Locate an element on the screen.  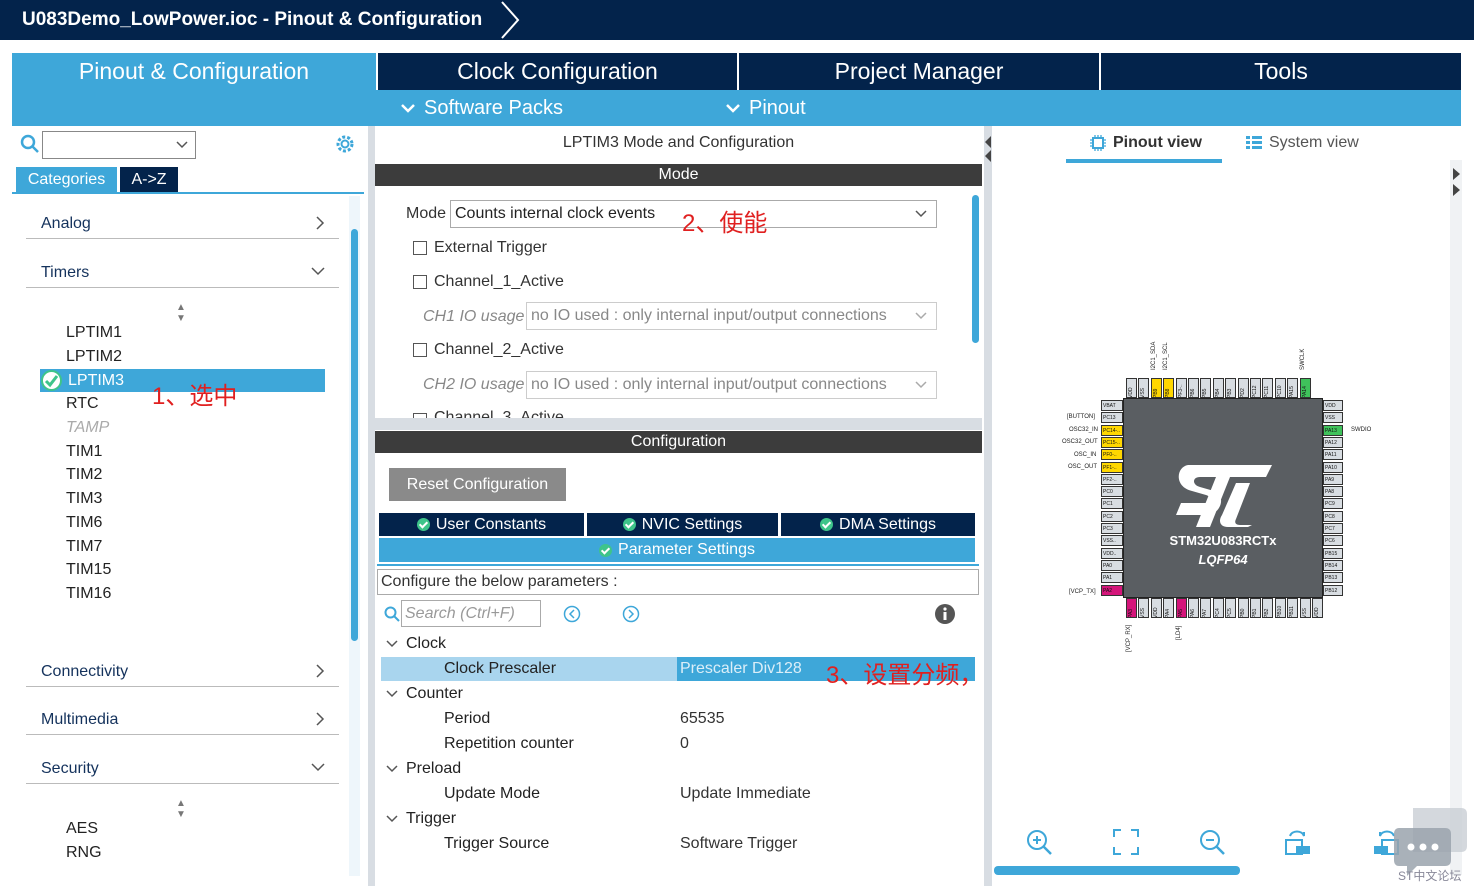
pin-pb0: PB0 is located at coordinates (1243, 608).